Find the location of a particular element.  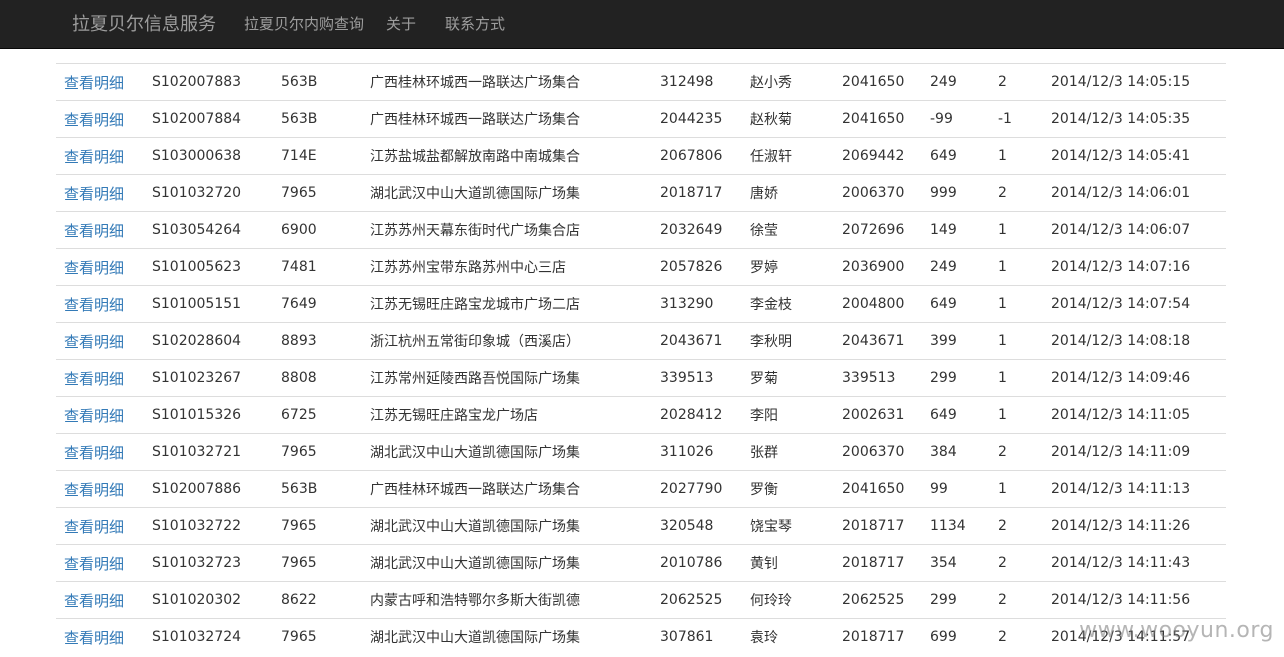

amount-cell: 384 is located at coordinates (956, 452).